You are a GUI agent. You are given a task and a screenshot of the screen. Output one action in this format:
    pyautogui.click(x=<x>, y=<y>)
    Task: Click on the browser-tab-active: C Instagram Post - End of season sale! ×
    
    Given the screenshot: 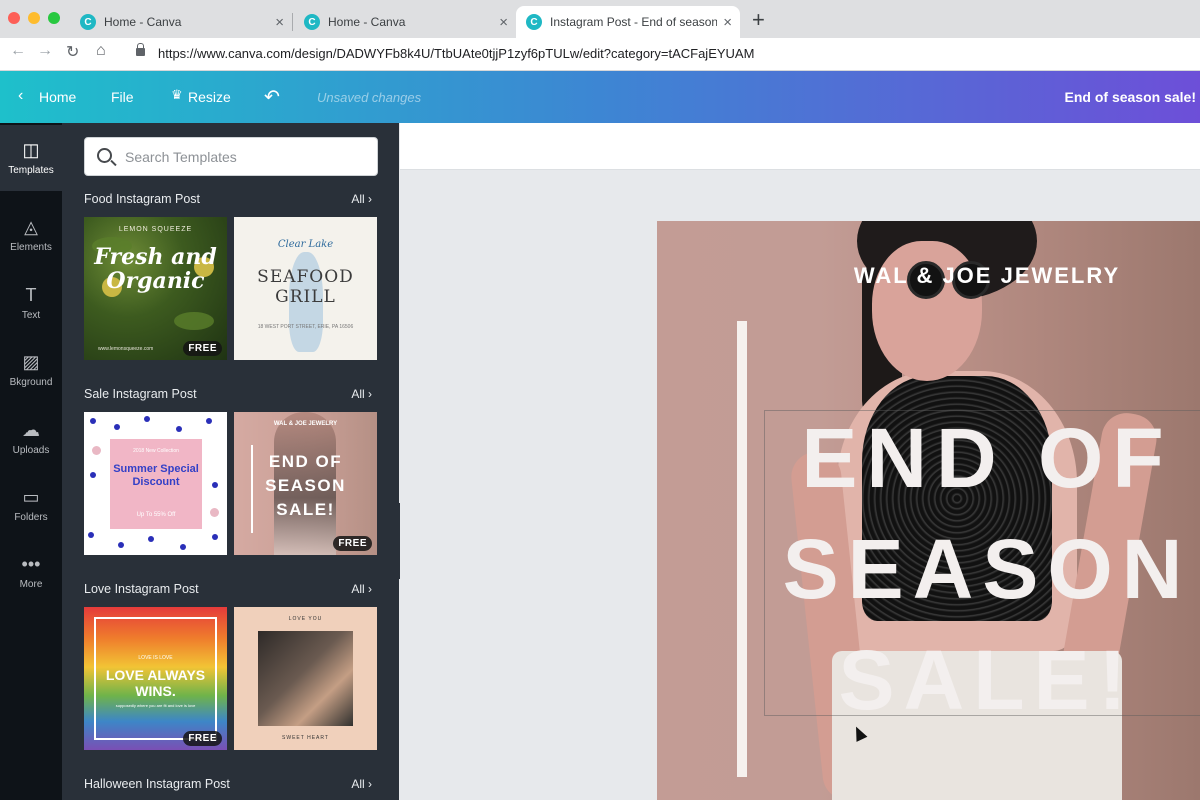 What is the action you would take?
    pyautogui.click(x=628, y=22)
    